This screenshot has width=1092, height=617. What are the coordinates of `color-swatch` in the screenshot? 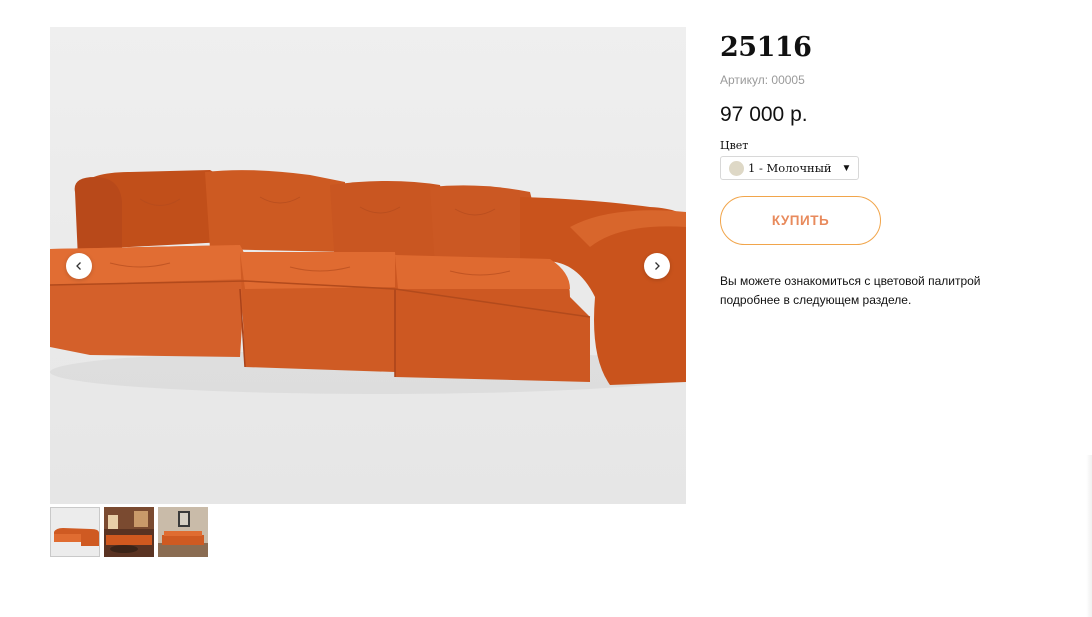 It's located at (736, 168).